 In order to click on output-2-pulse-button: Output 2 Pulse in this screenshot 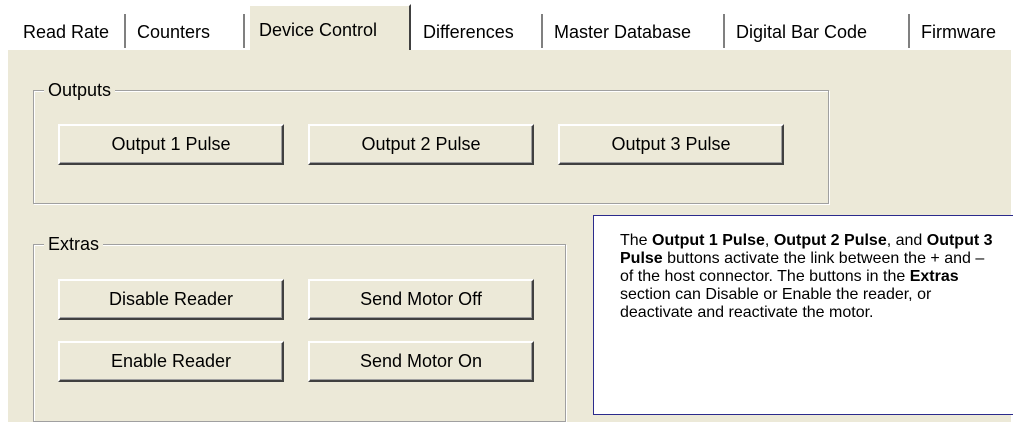, I will do `click(421, 144)`.